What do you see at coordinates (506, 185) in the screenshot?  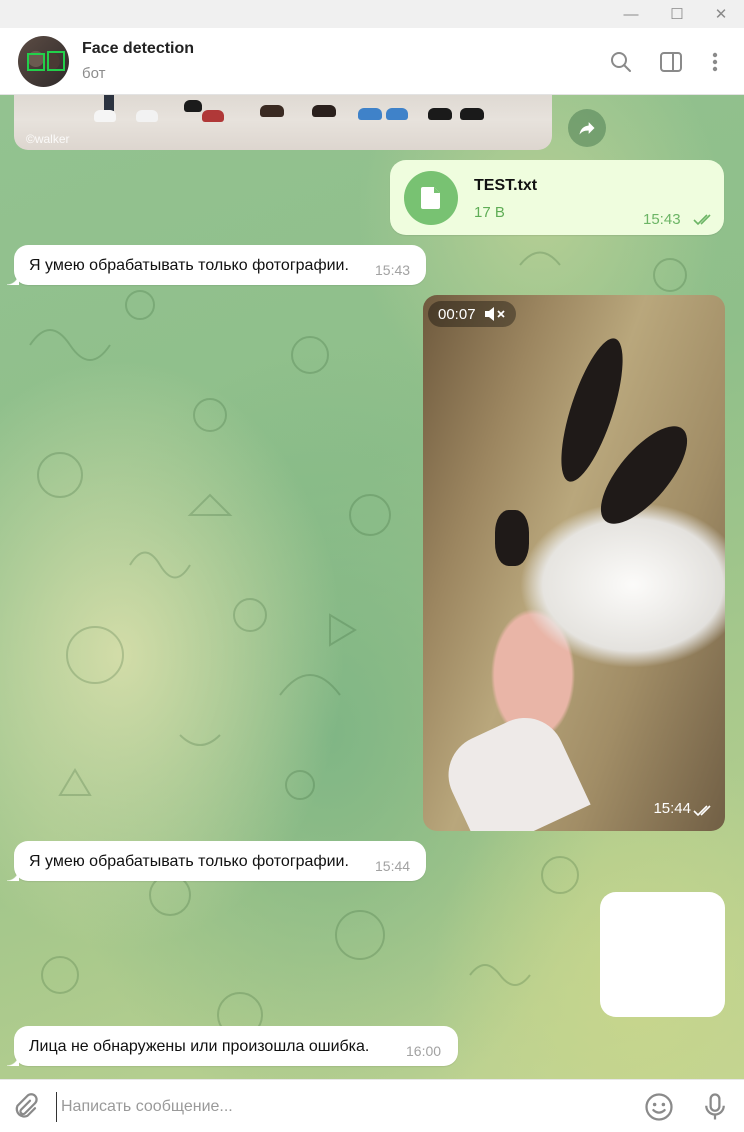 I see `file-name: TEST.txt` at bounding box center [506, 185].